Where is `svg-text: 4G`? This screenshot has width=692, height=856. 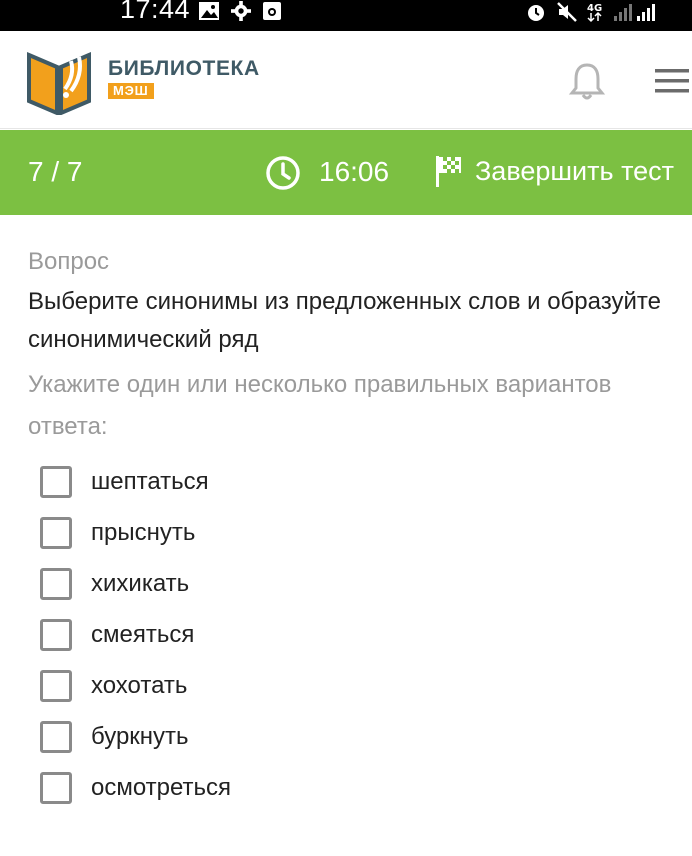 svg-text: 4G is located at coordinates (594, 8).